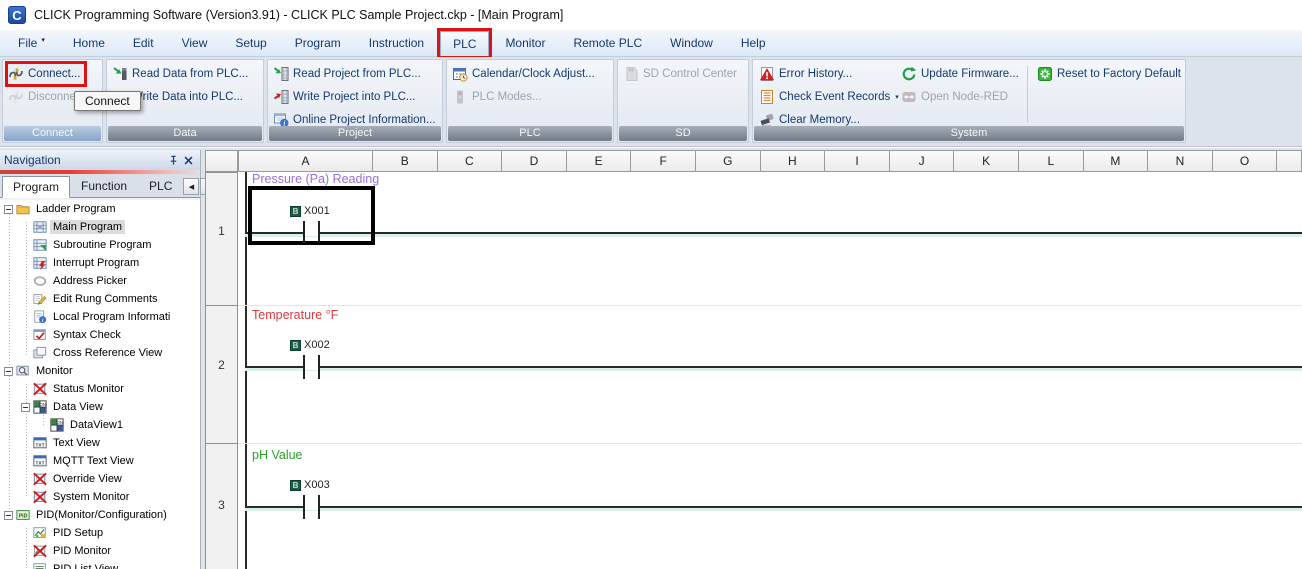 This screenshot has width=1302, height=569. Describe the element at coordinates (68, 461) in the screenshot. I see `tree-item-mqtt-text-view: TXT MQTT Text View` at that location.